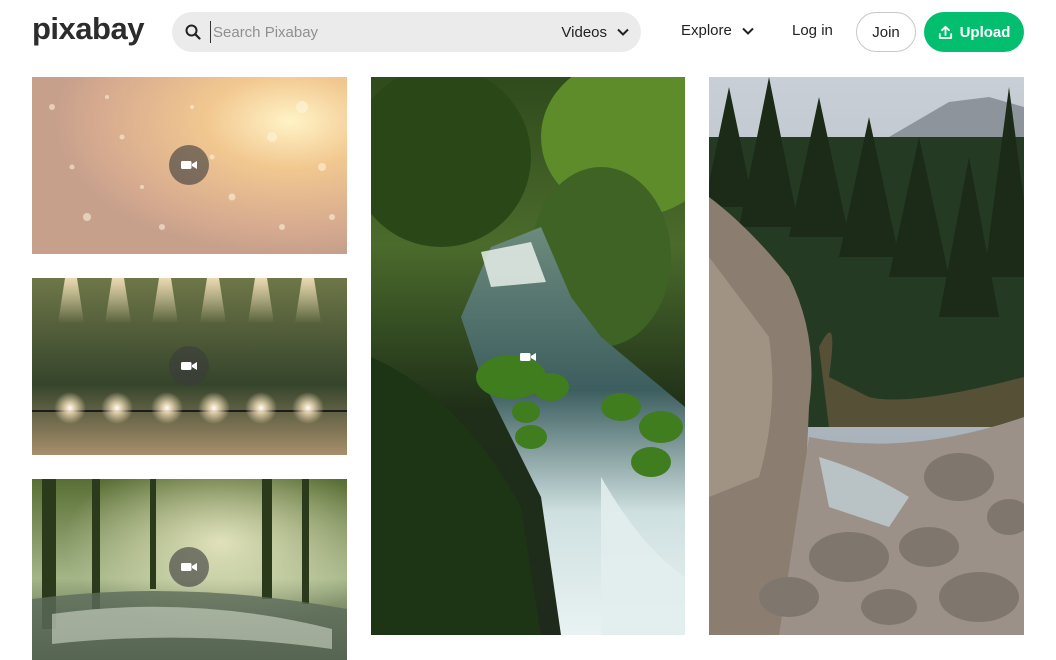 Image resolution: width=1056 pixels, height=660 pixels. I want to click on media-type-dropdown: Videos, so click(595, 32).